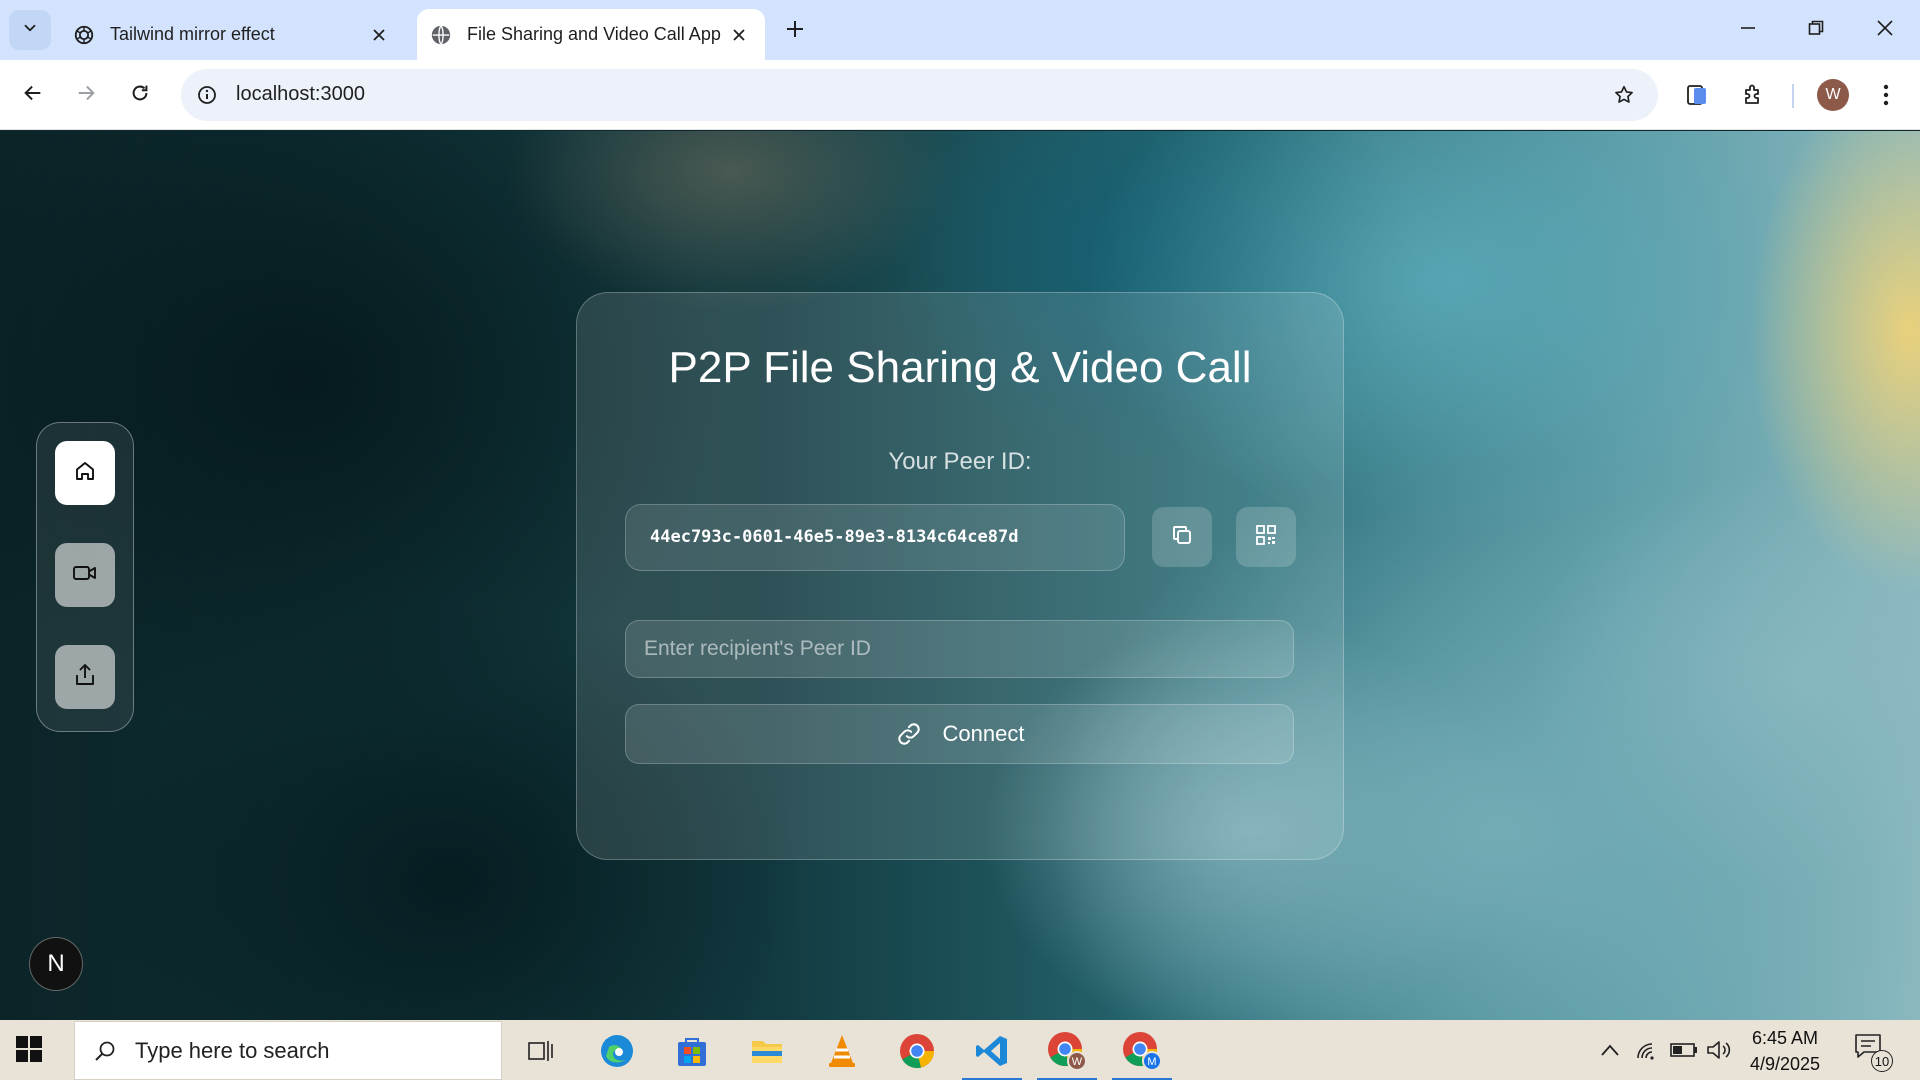 Image resolution: width=1920 pixels, height=1080 pixels. I want to click on taskbar-search-box: Type here to search, so click(288, 1050).